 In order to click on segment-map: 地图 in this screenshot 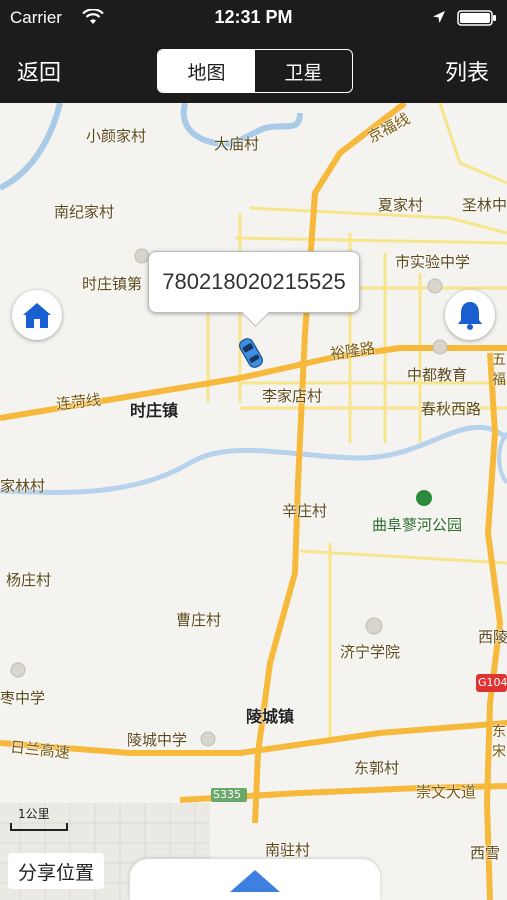, I will do `click(206, 71)`.